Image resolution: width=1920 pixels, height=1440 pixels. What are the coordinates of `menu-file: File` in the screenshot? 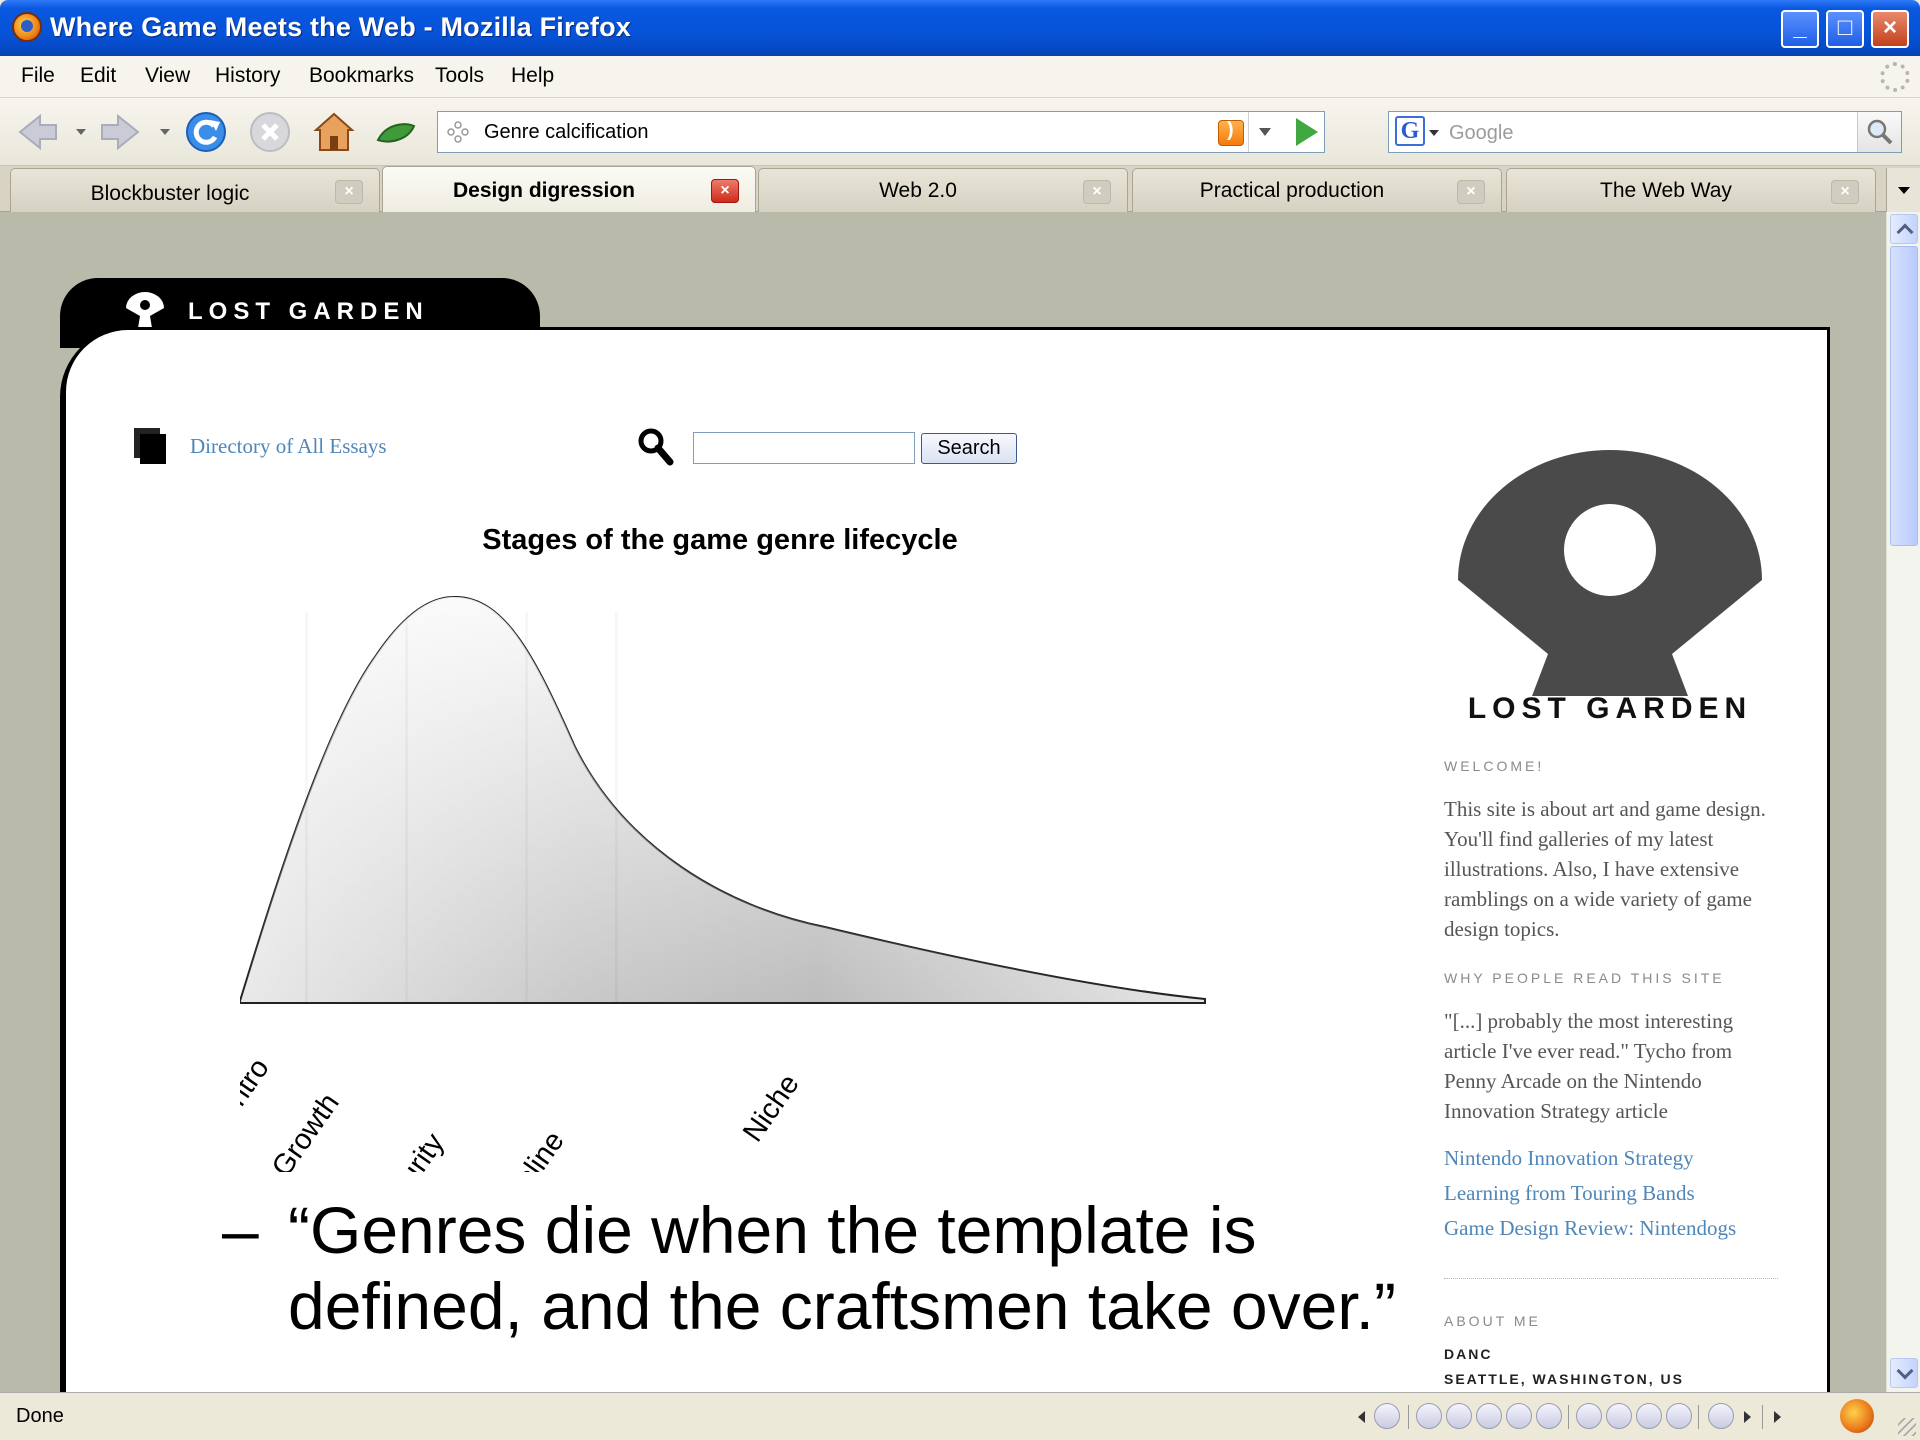 It's located at (38, 76).